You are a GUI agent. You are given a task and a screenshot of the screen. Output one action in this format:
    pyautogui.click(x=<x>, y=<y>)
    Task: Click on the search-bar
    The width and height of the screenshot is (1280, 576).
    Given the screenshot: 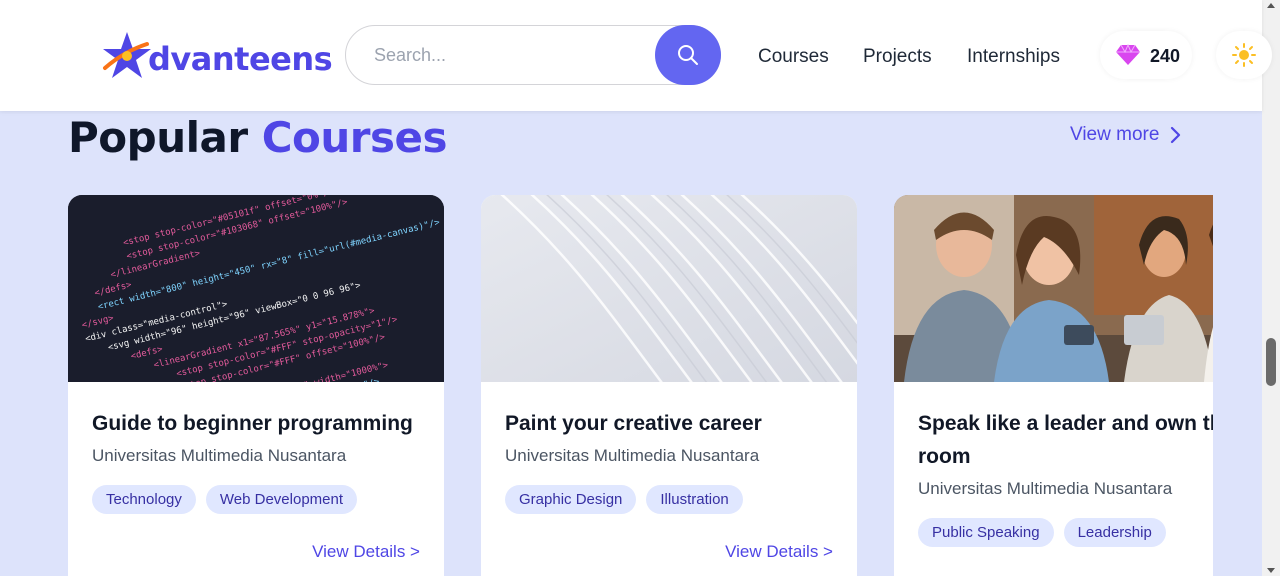 What is the action you would take?
    pyautogui.click(x=533, y=55)
    